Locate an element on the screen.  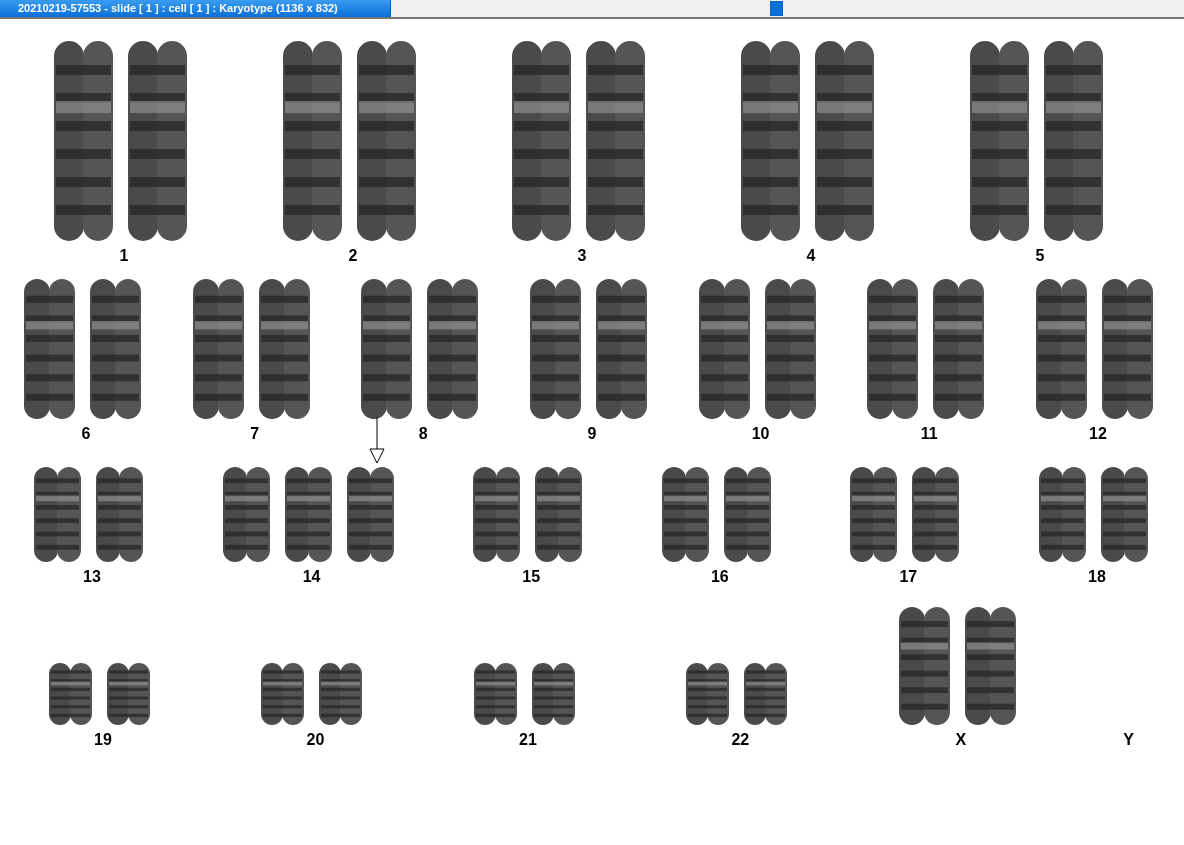
chromosome-number: 7 is located at coordinates (255, 434).